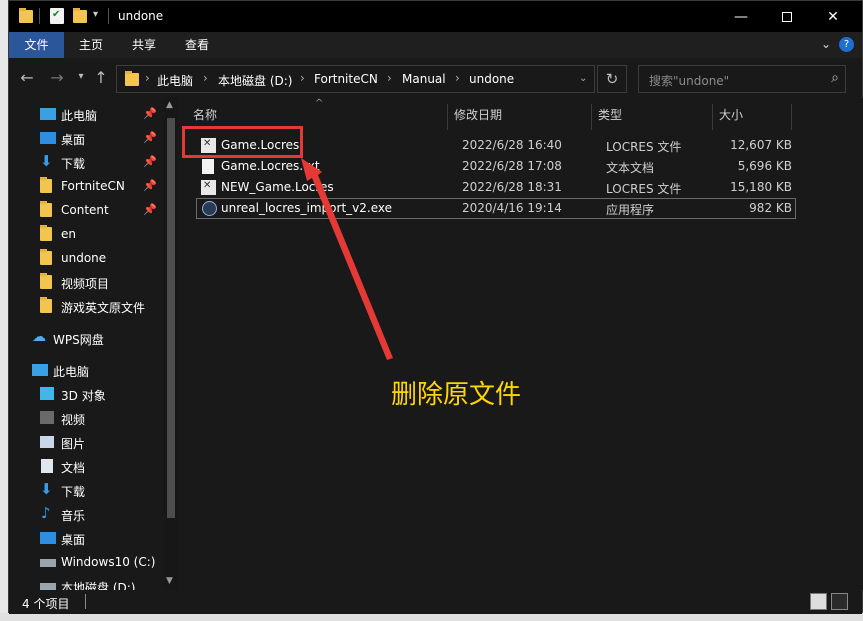  What do you see at coordinates (456, 395) in the screenshot?
I see `annotation-label: 删除原文件` at bounding box center [456, 395].